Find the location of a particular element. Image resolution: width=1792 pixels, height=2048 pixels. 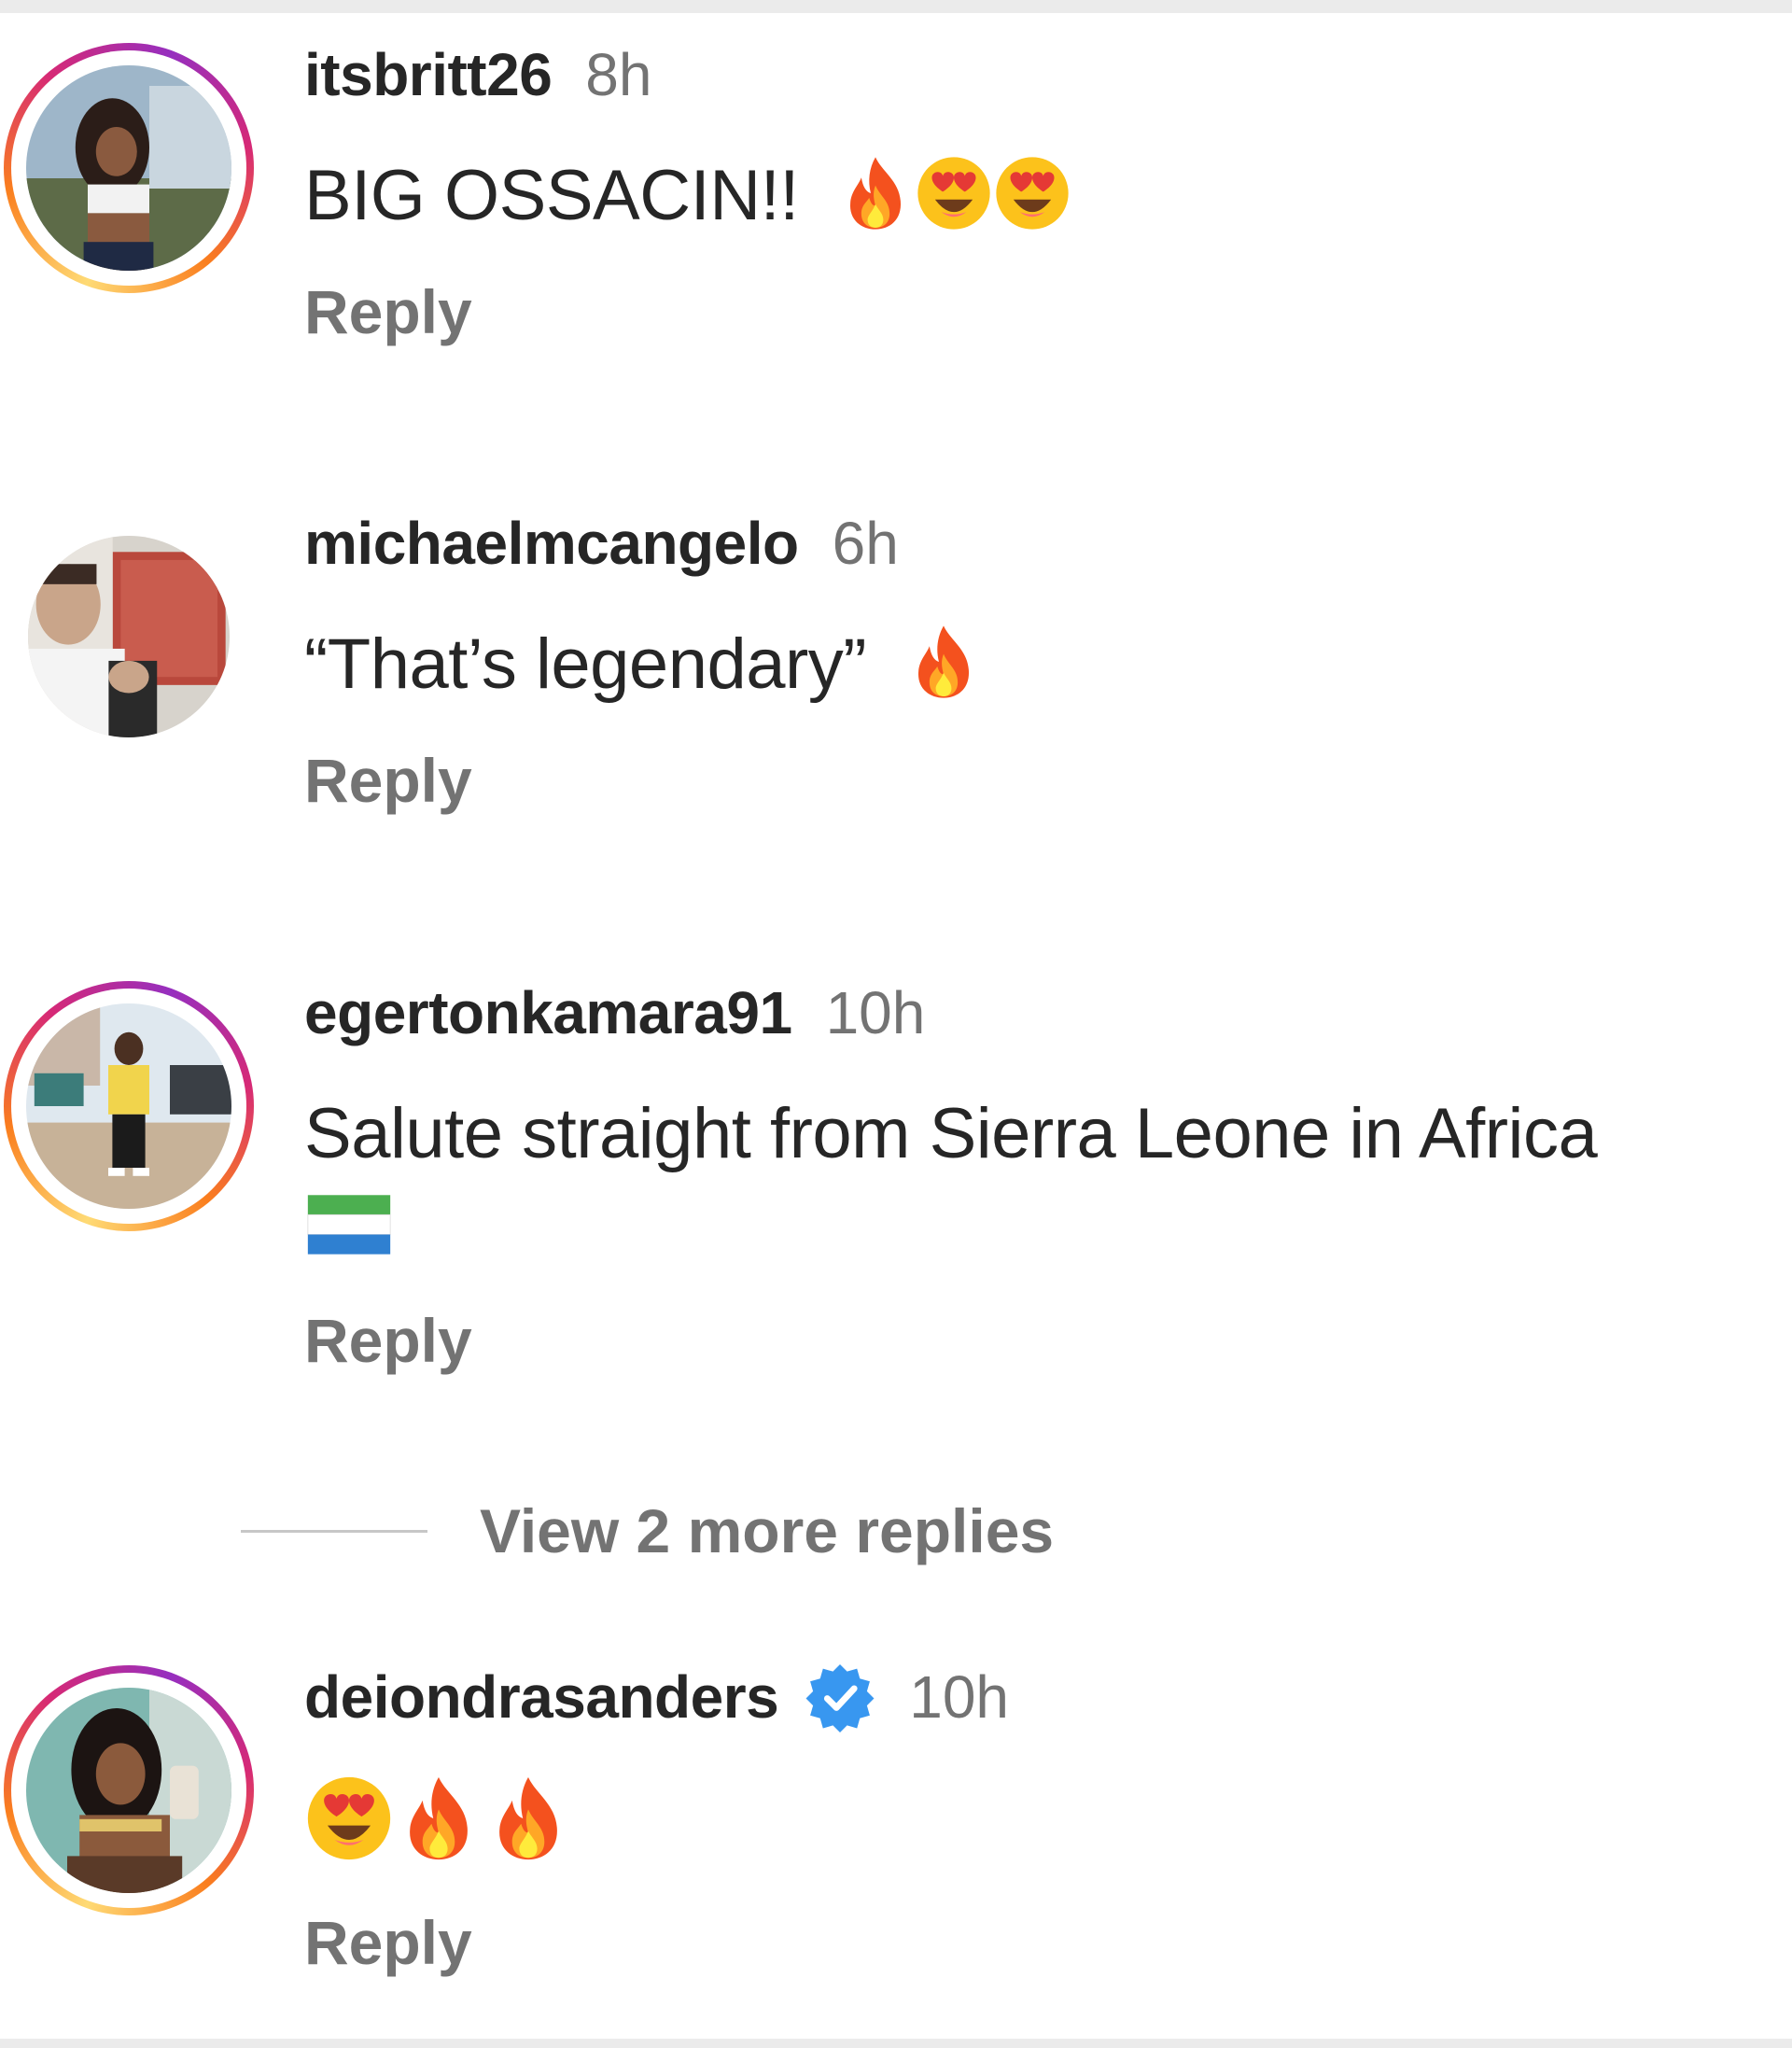

view-more-replies-label: View 2 more replies is located at coordinates (767, 1530).